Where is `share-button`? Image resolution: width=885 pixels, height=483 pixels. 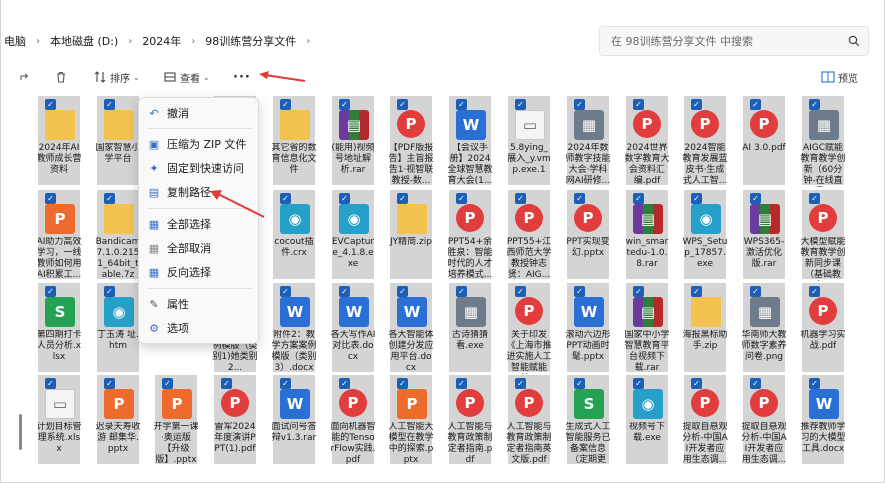 share-button is located at coordinates (25, 77).